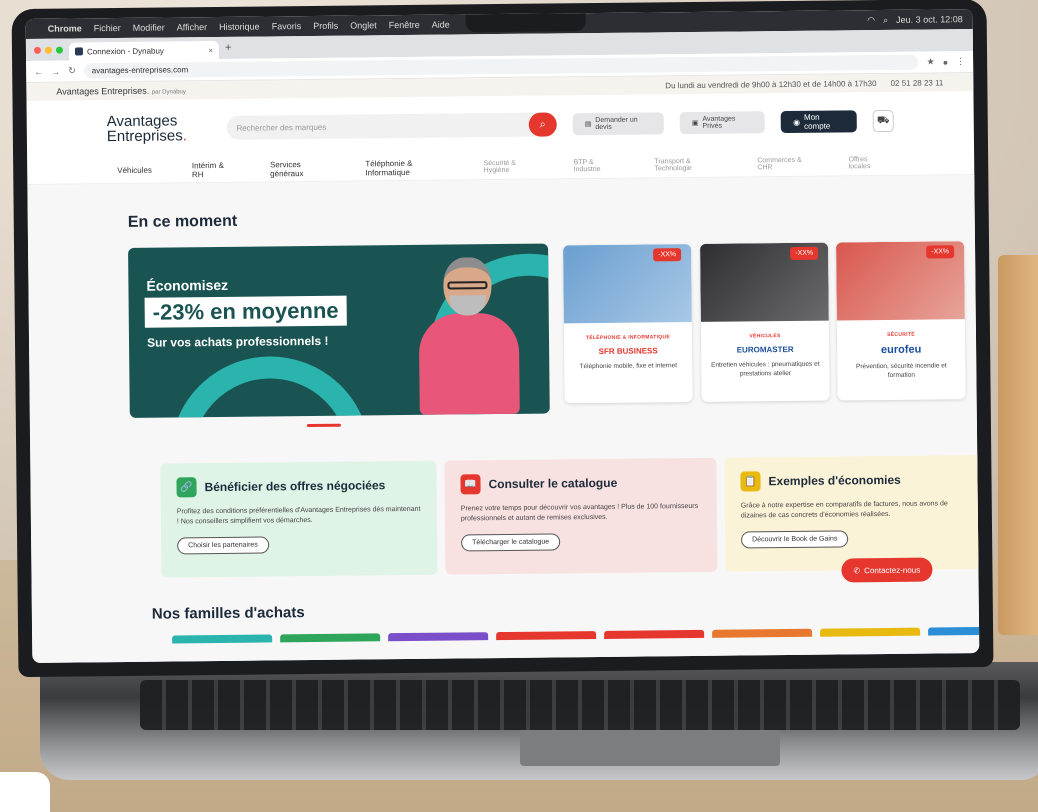  I want to click on cart-button: ⛟, so click(883, 121).